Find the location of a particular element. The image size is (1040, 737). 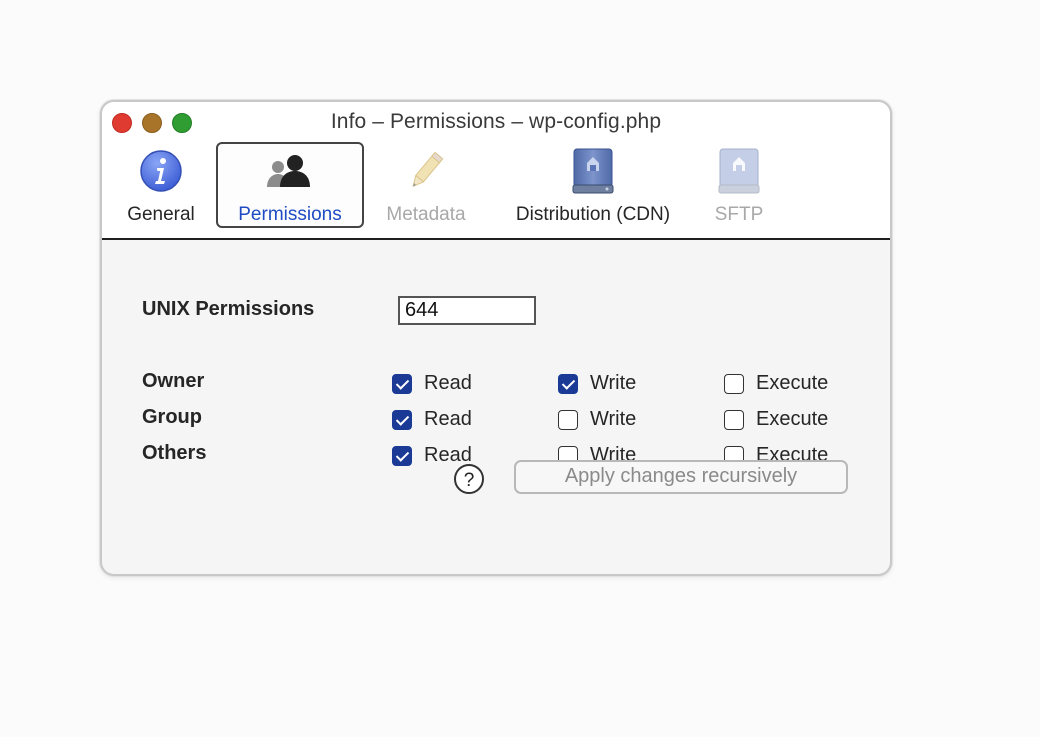

toolbar: Info – Permissions – wp-config.php Gener is located at coordinates (496, 171).